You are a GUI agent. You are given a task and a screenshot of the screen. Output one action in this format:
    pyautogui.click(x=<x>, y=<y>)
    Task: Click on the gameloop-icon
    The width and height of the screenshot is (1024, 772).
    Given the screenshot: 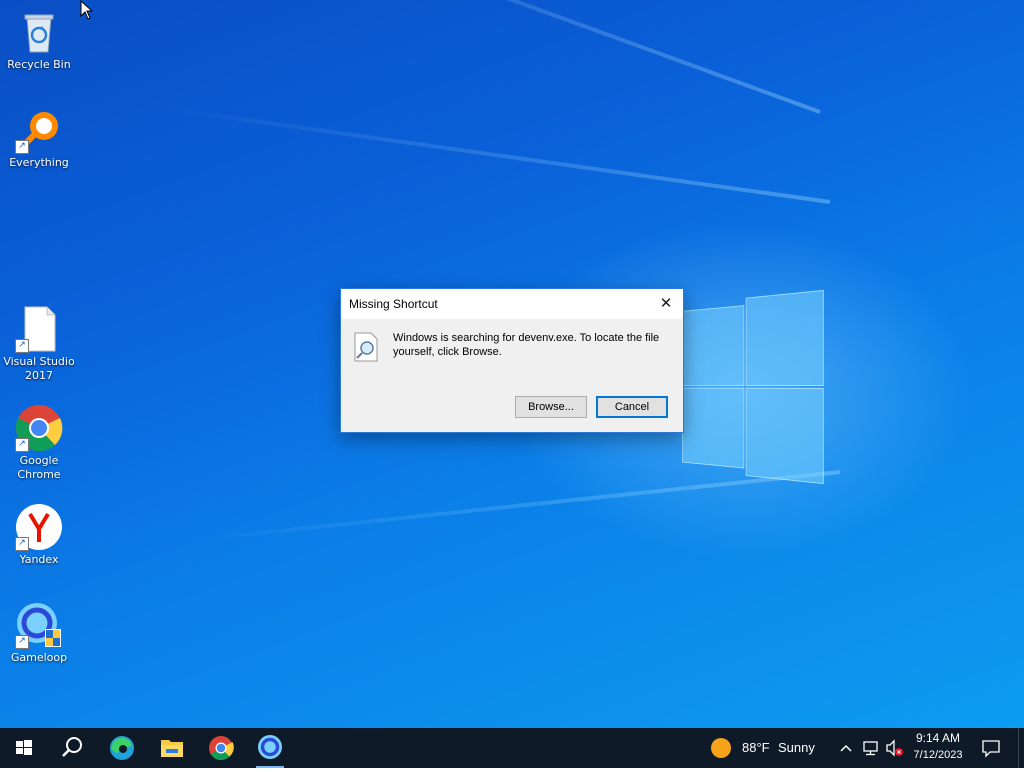 What is the action you would take?
    pyautogui.click(x=270, y=747)
    